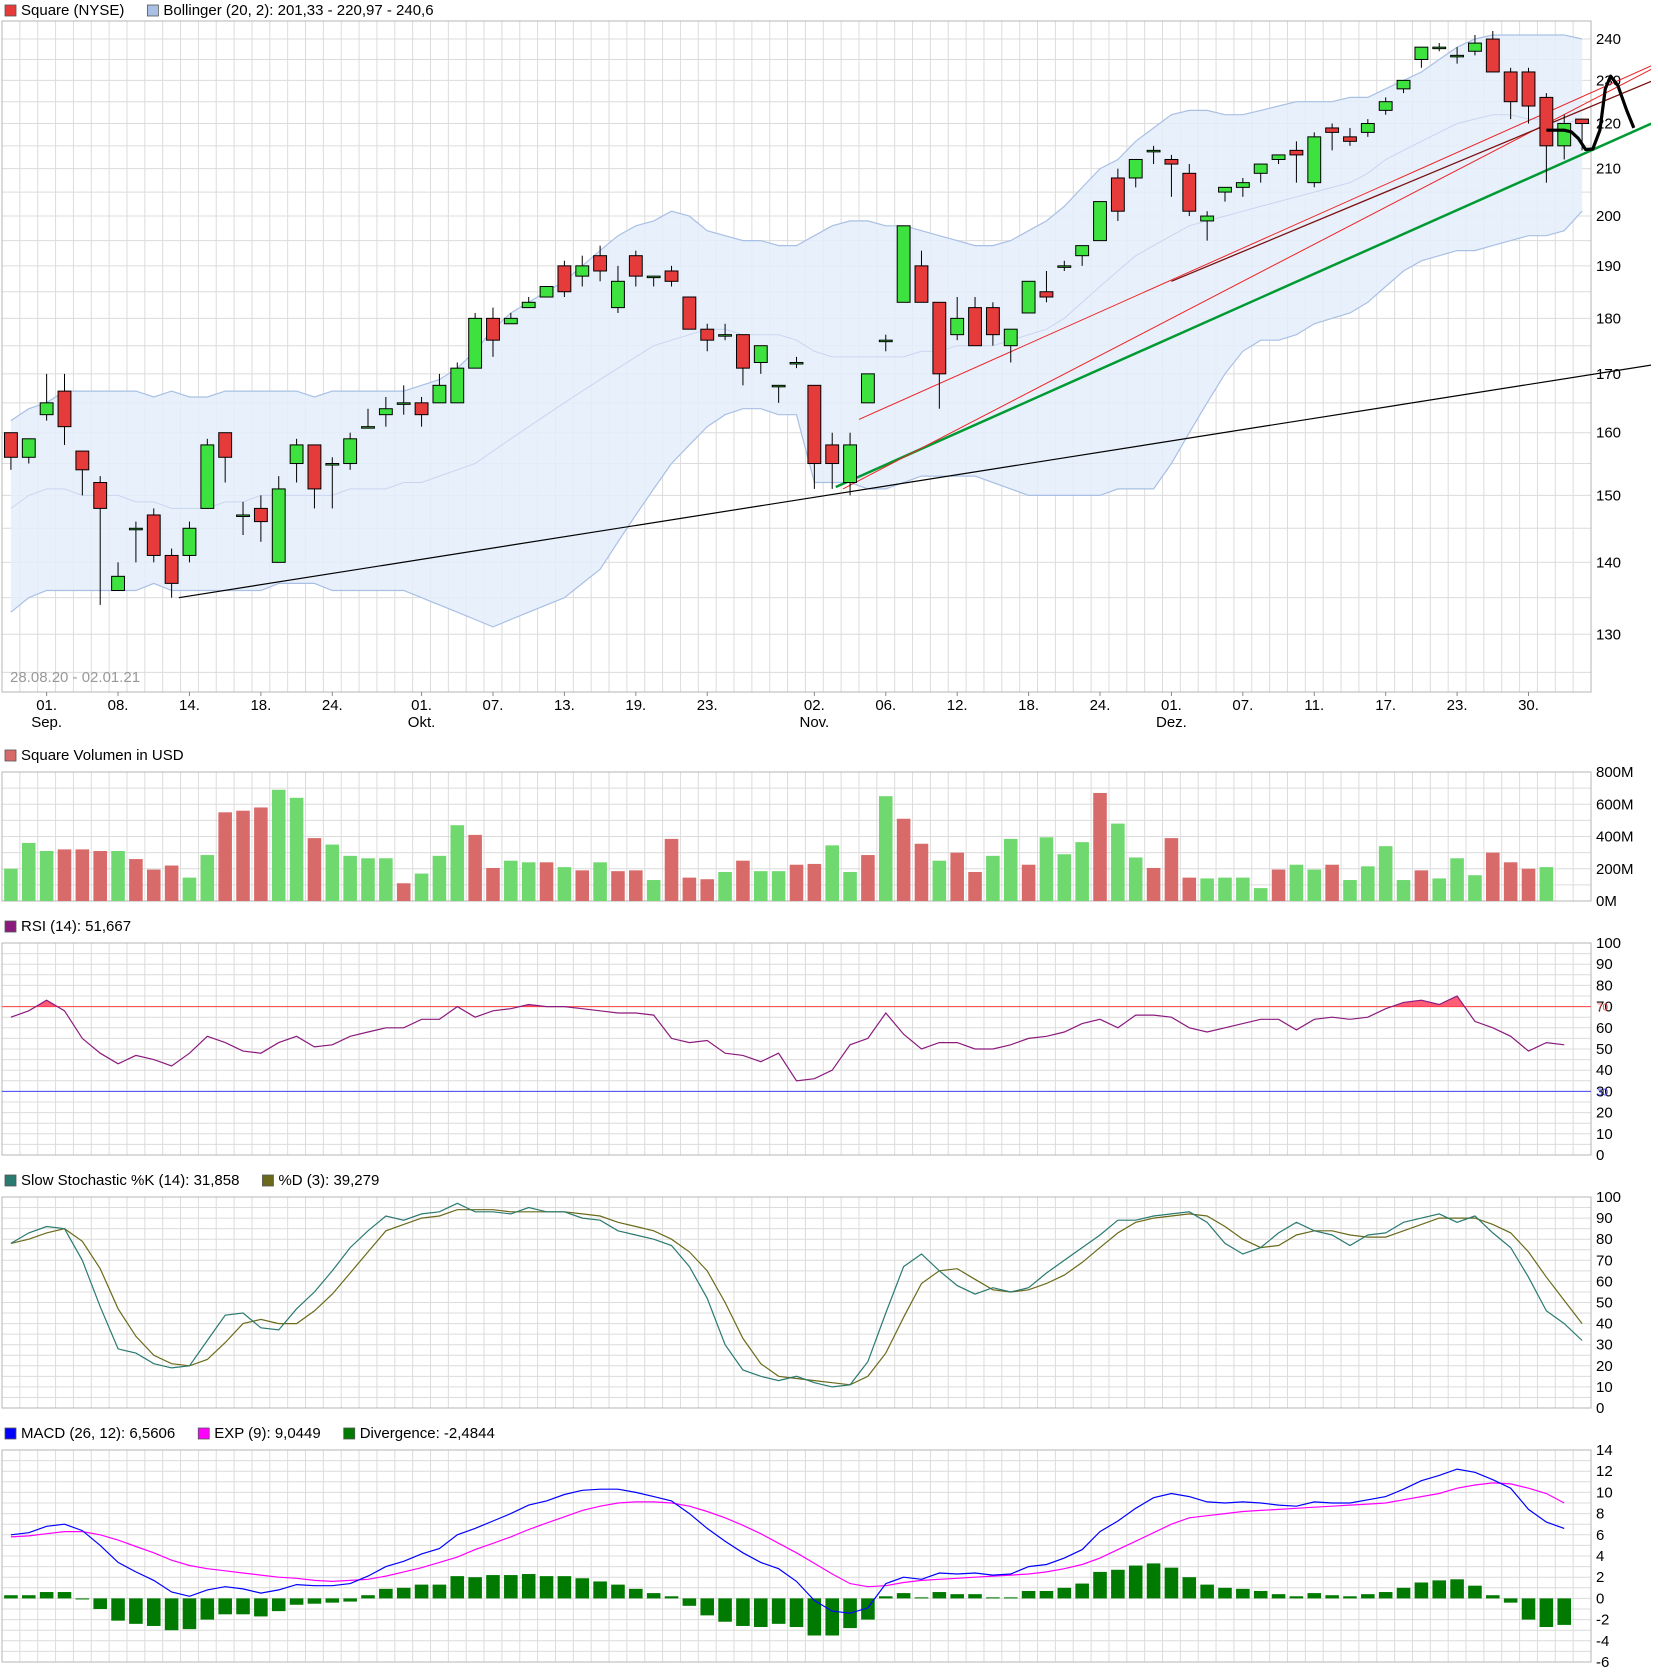 The image size is (1658, 1680). What do you see at coordinates (1615, 869) in the screenshot?
I see `y-tick-label: 200M` at bounding box center [1615, 869].